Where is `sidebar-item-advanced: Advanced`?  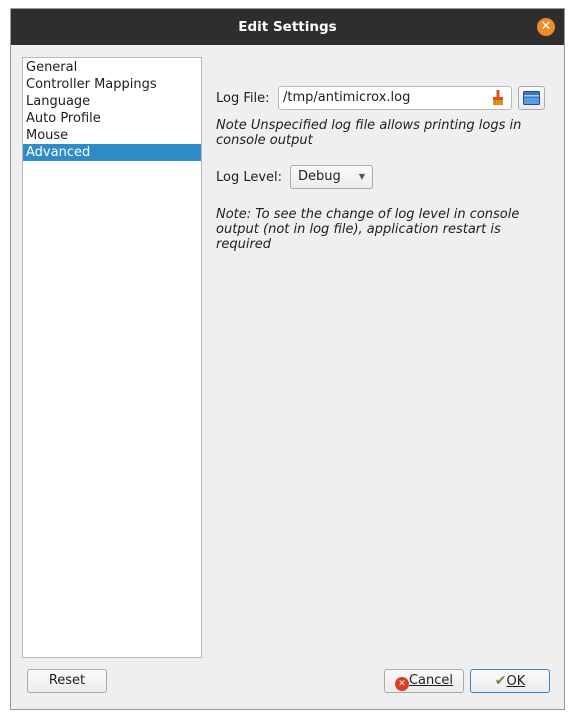 sidebar-item-advanced: Advanced is located at coordinates (112, 152).